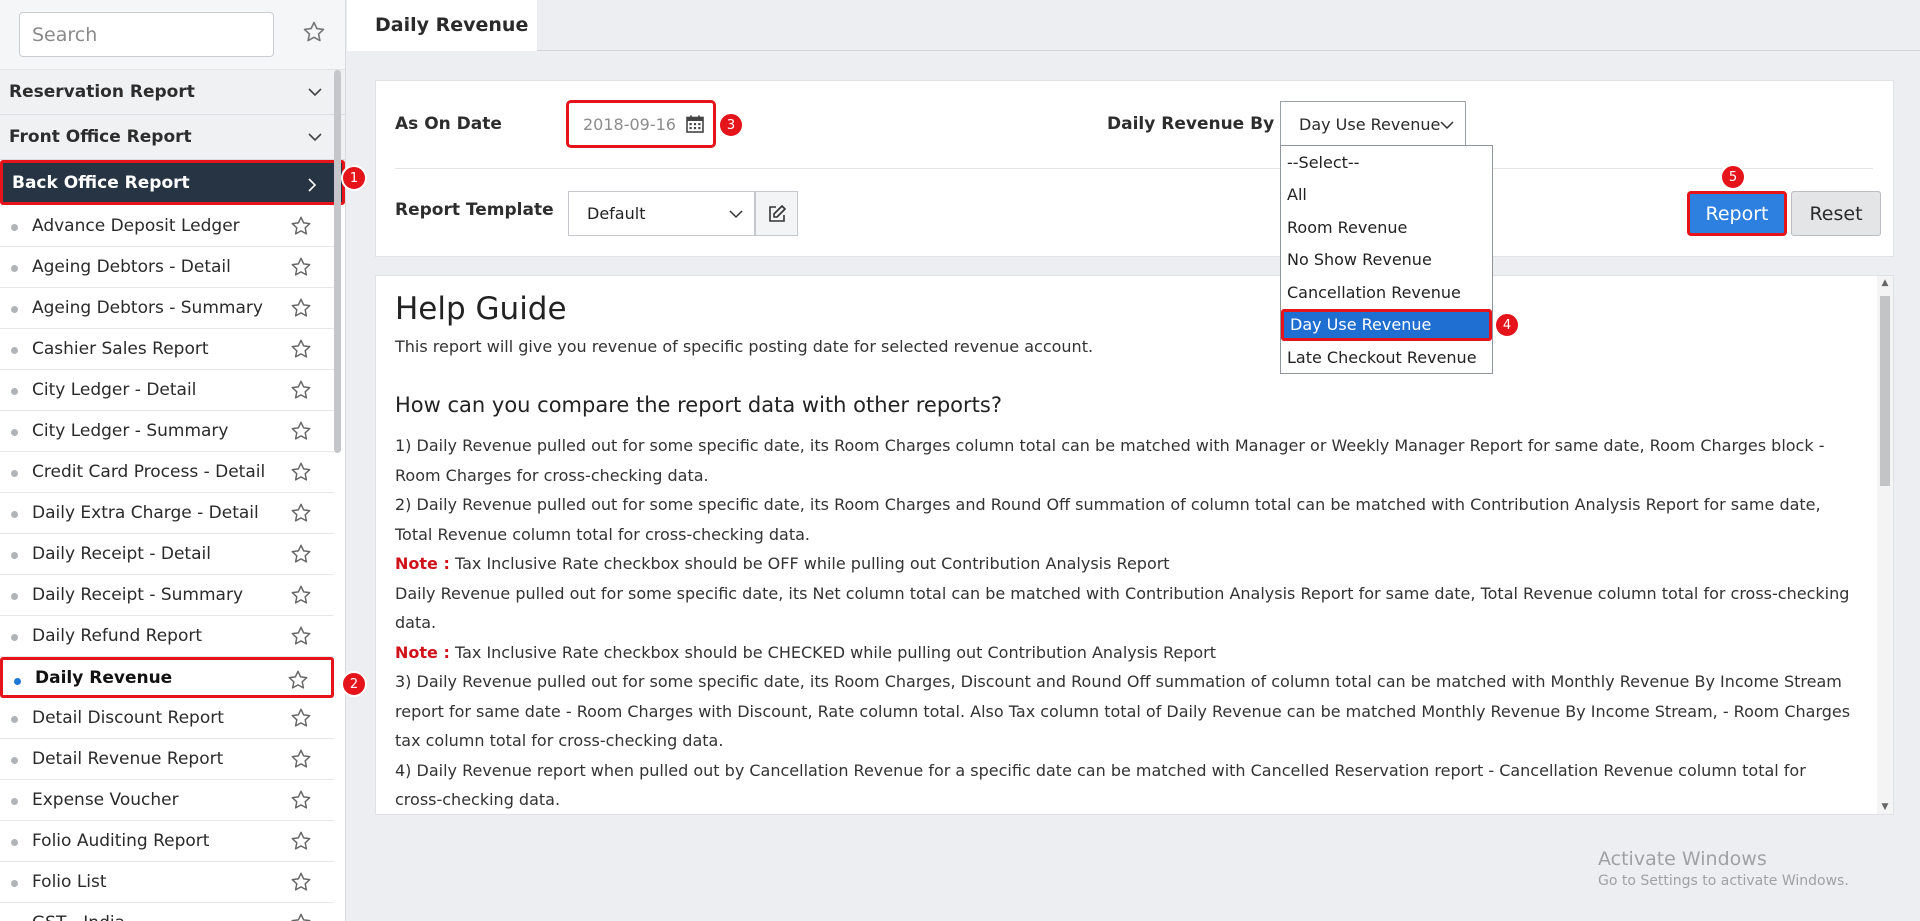  Describe the element at coordinates (1386, 227) in the screenshot. I see `option-room-revenue: Room Revenue` at that location.